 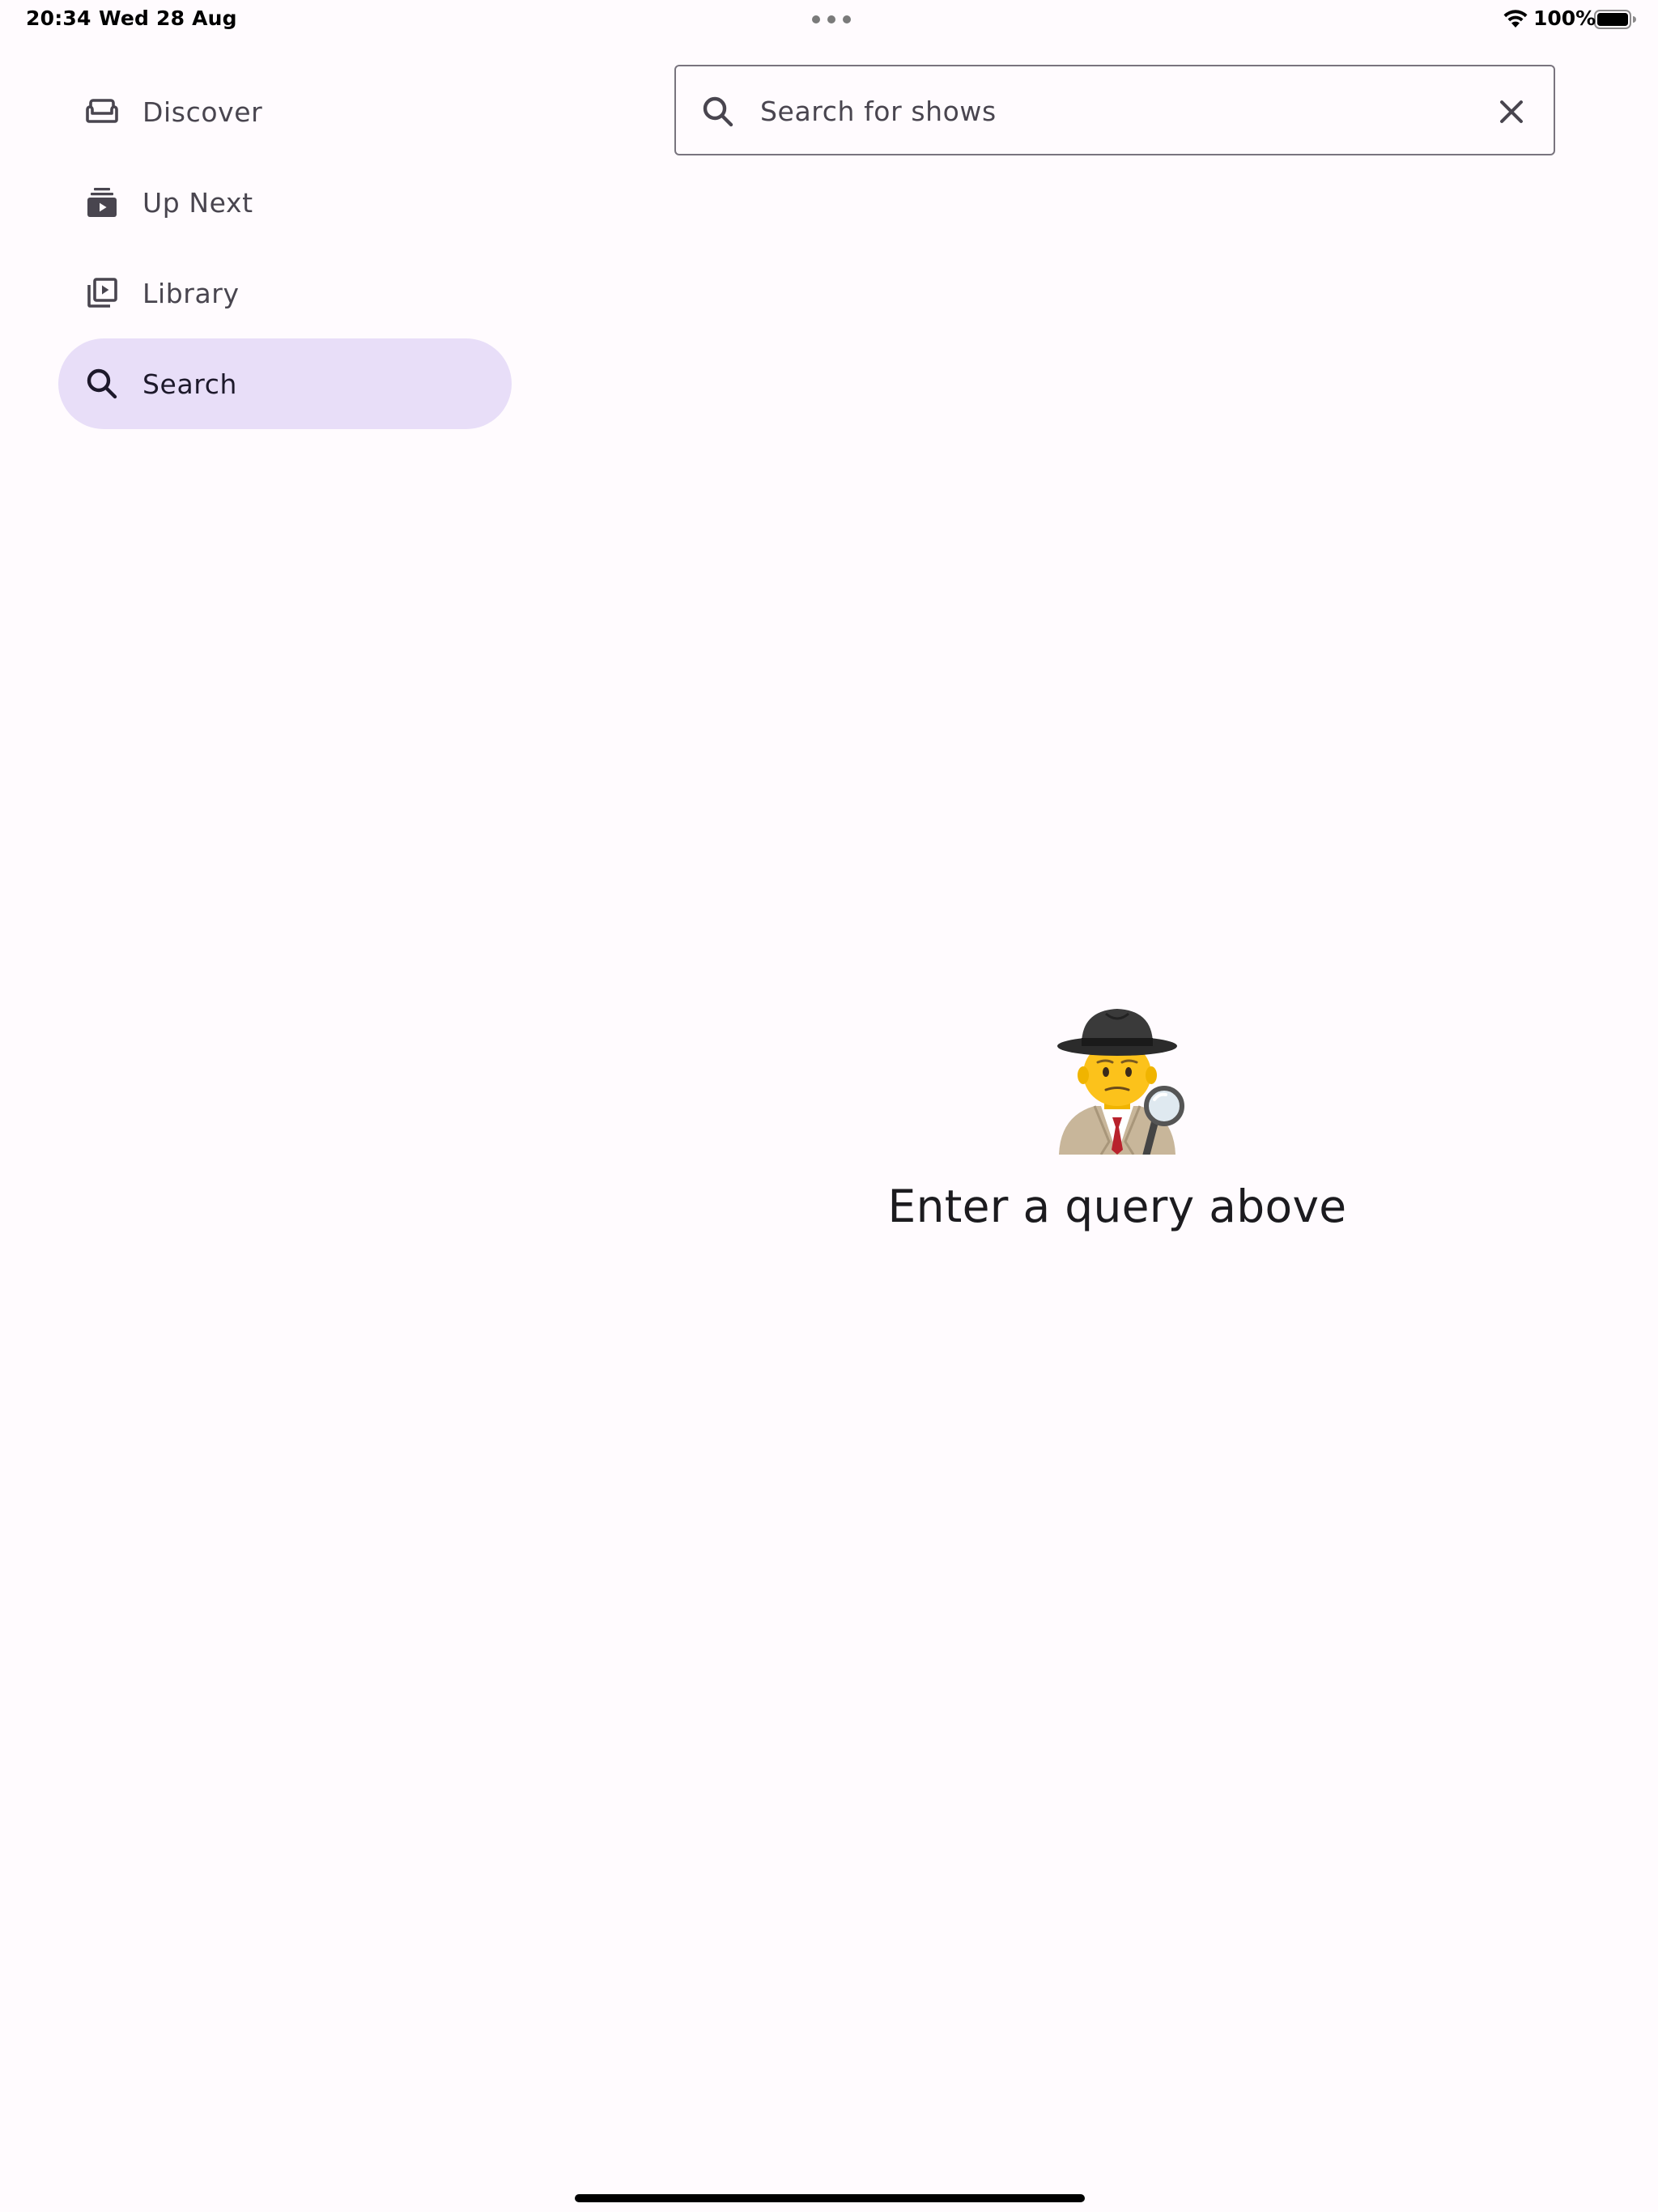 What do you see at coordinates (168, 18) in the screenshot?
I see `status-date: Wed 28 Aug` at bounding box center [168, 18].